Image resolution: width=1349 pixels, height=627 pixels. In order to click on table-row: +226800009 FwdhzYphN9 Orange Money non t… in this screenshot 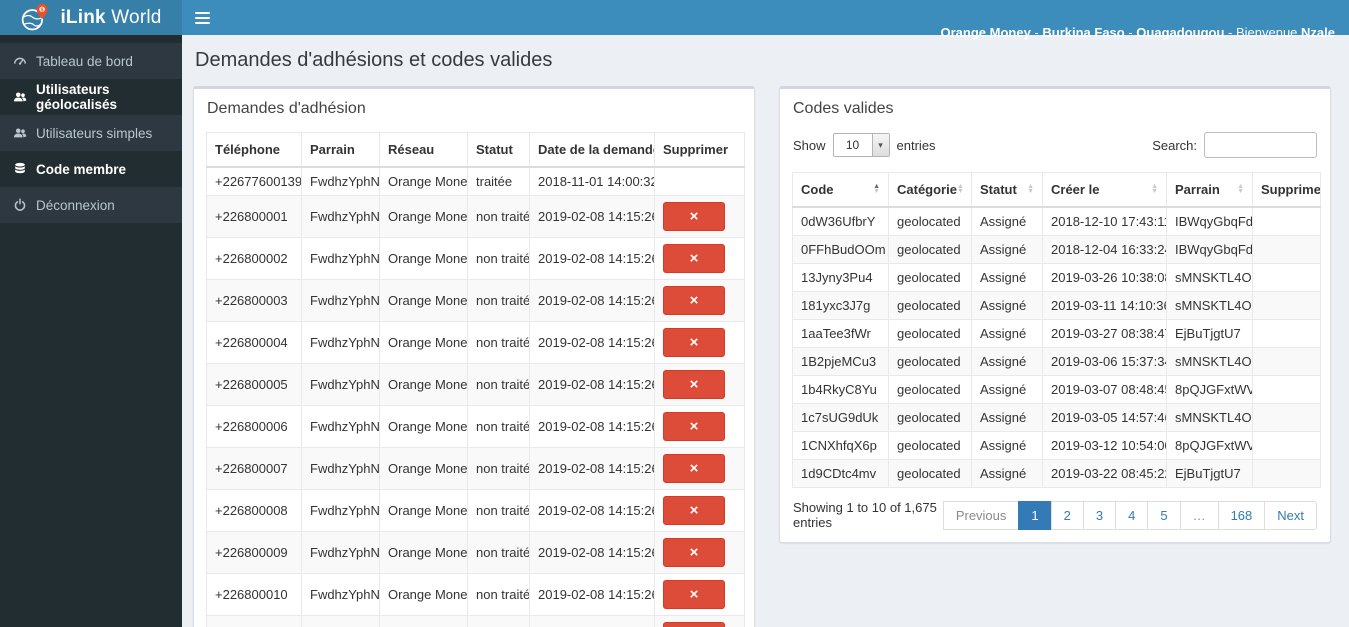, I will do `click(475, 552)`.